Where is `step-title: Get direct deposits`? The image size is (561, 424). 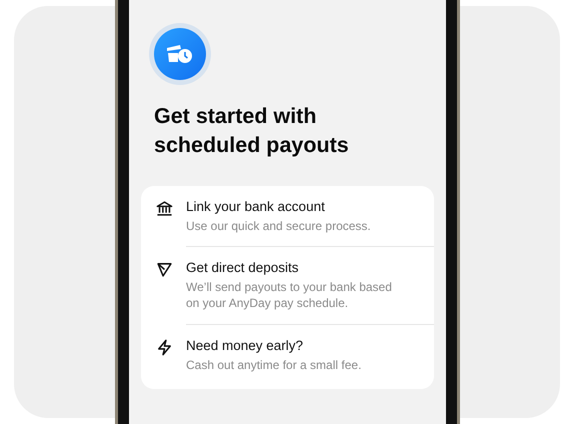
step-title: Get direct deposits is located at coordinates (243, 268).